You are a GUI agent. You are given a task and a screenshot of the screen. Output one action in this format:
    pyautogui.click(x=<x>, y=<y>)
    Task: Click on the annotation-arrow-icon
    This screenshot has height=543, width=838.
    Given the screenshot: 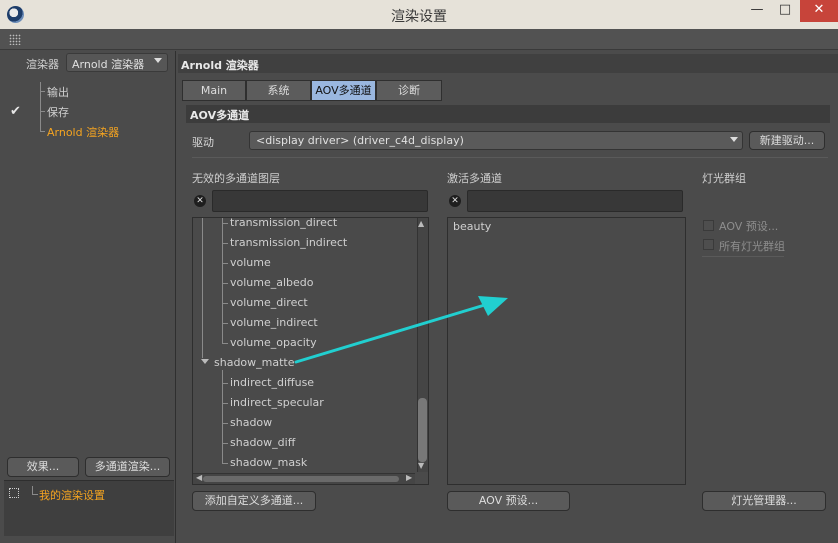 What is the action you would take?
    pyautogui.click(x=401, y=330)
    